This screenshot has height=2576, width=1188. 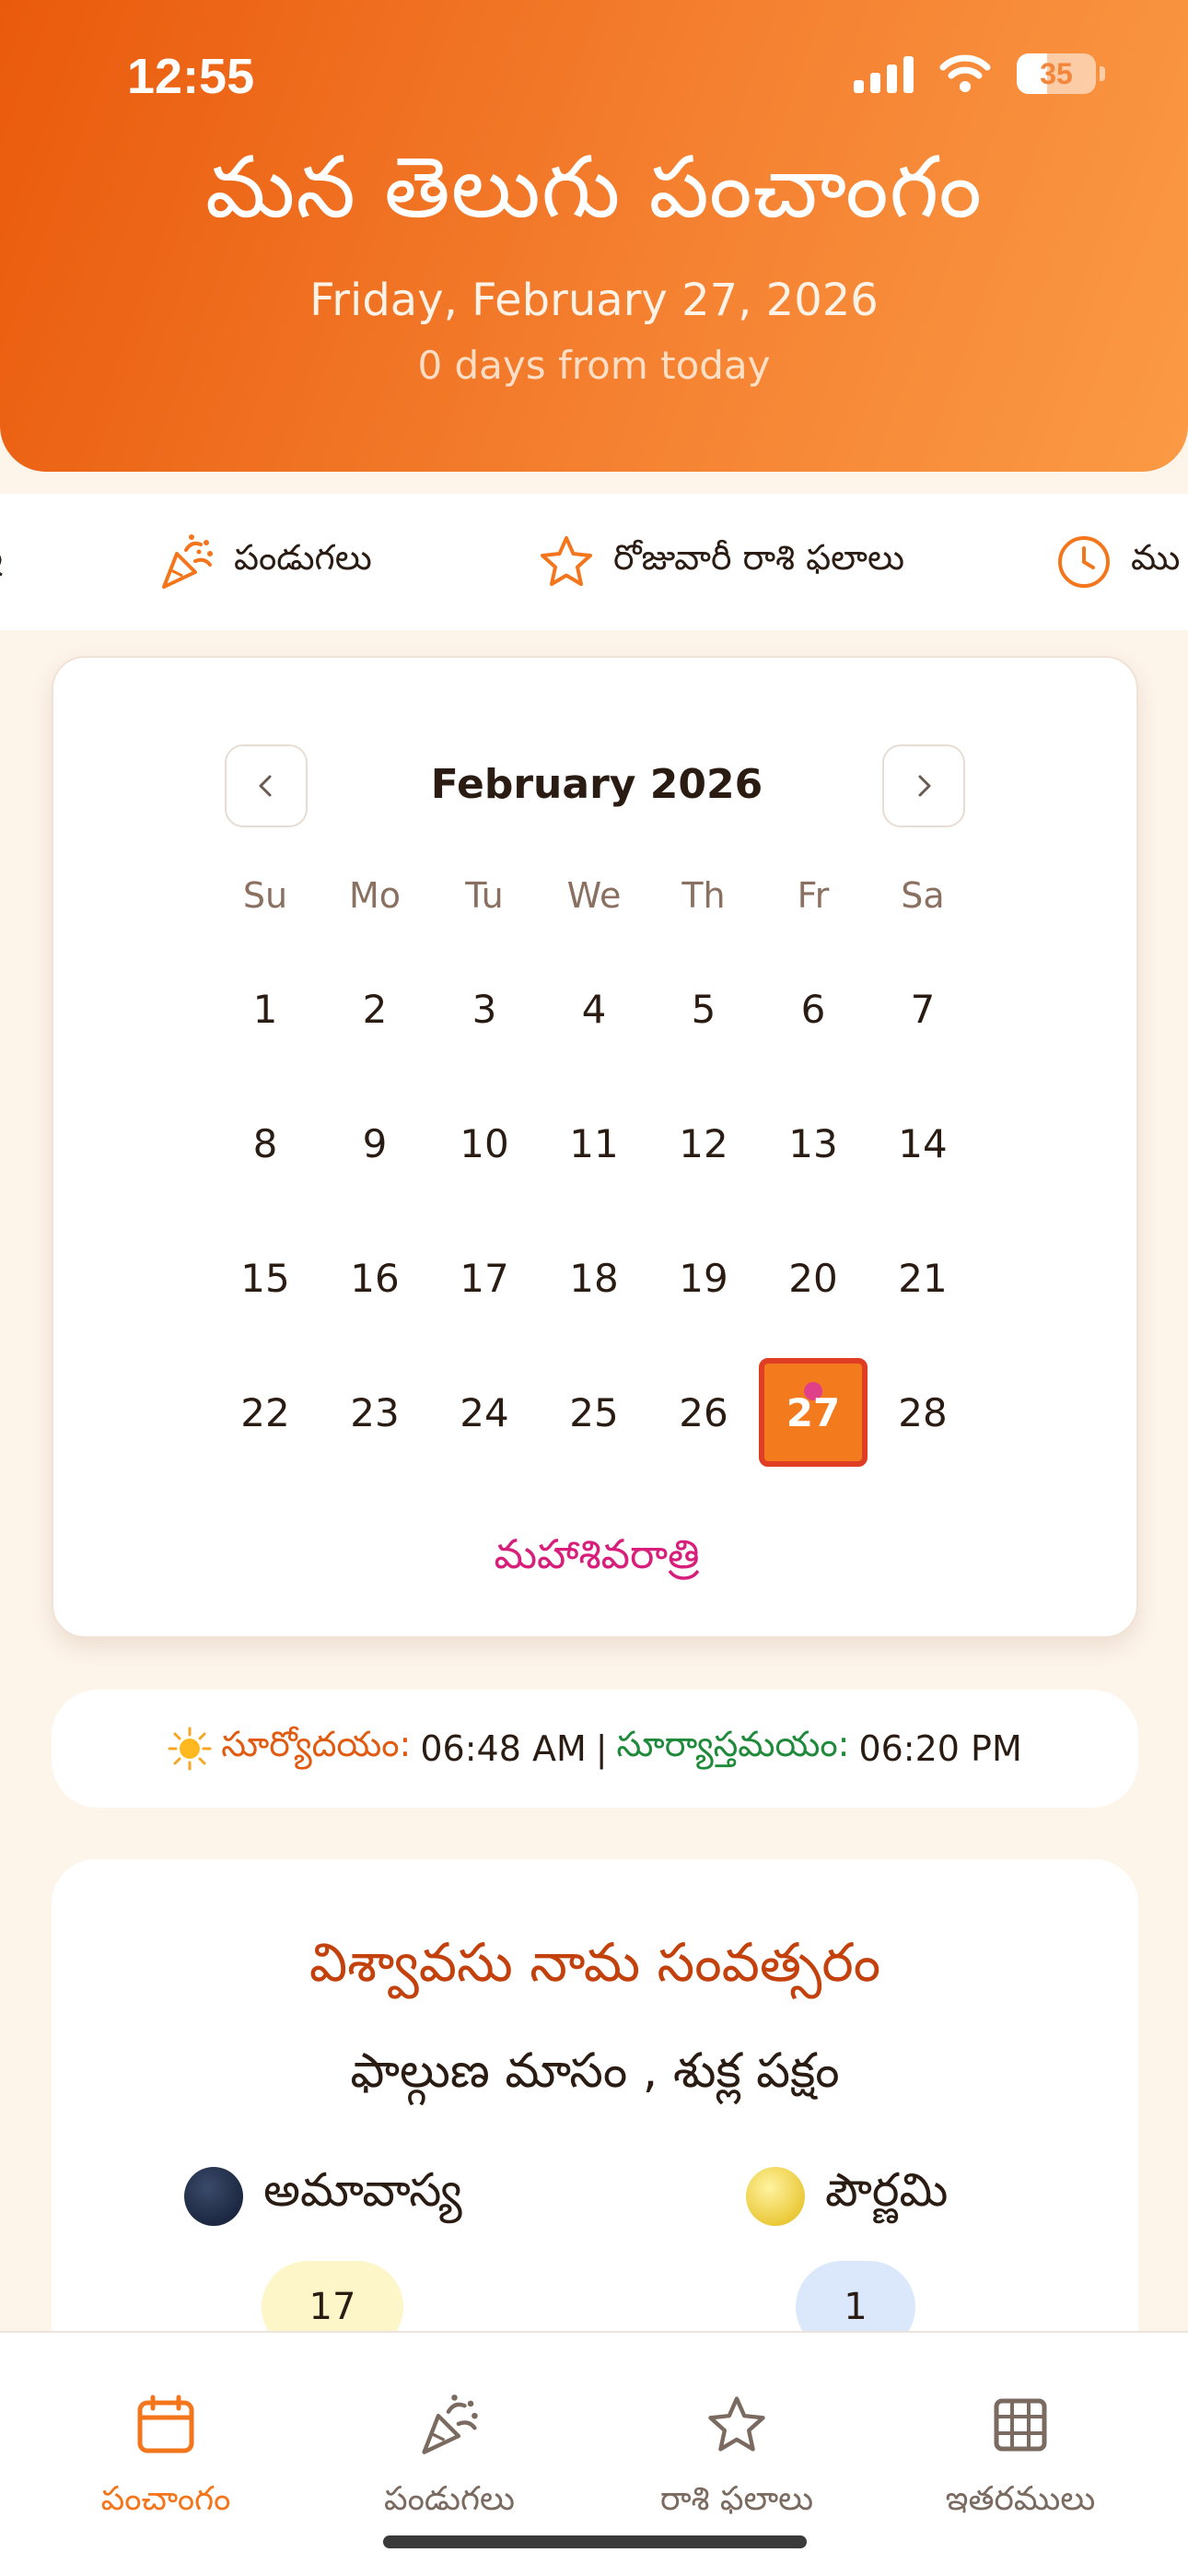 I want to click on calendar-day: 16, so click(x=374, y=1278).